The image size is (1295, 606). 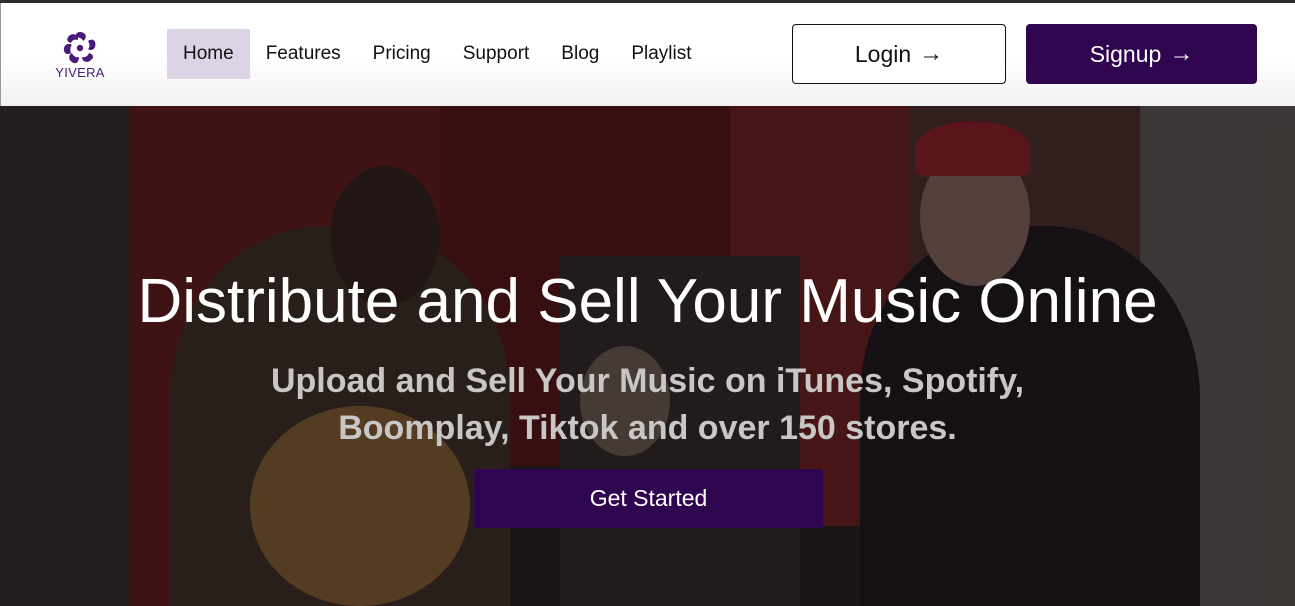 I want to click on top-border, so click(x=647, y=1).